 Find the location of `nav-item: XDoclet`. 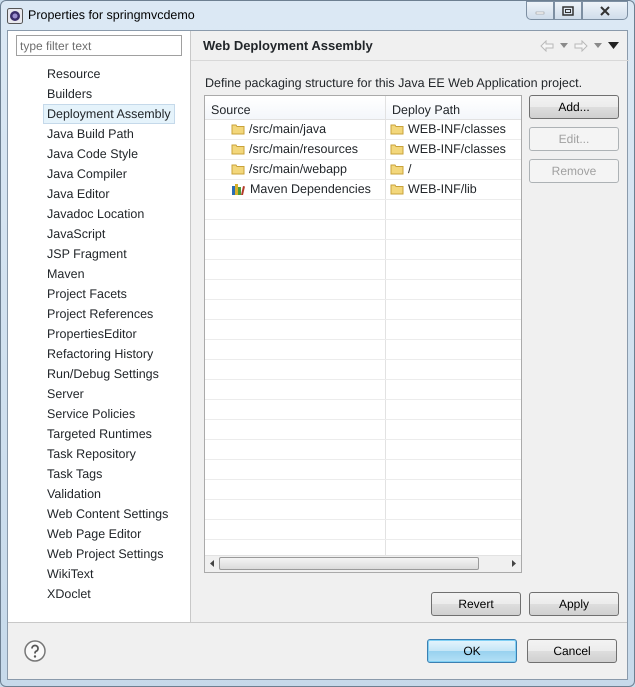

nav-item: XDoclet is located at coordinates (69, 594).